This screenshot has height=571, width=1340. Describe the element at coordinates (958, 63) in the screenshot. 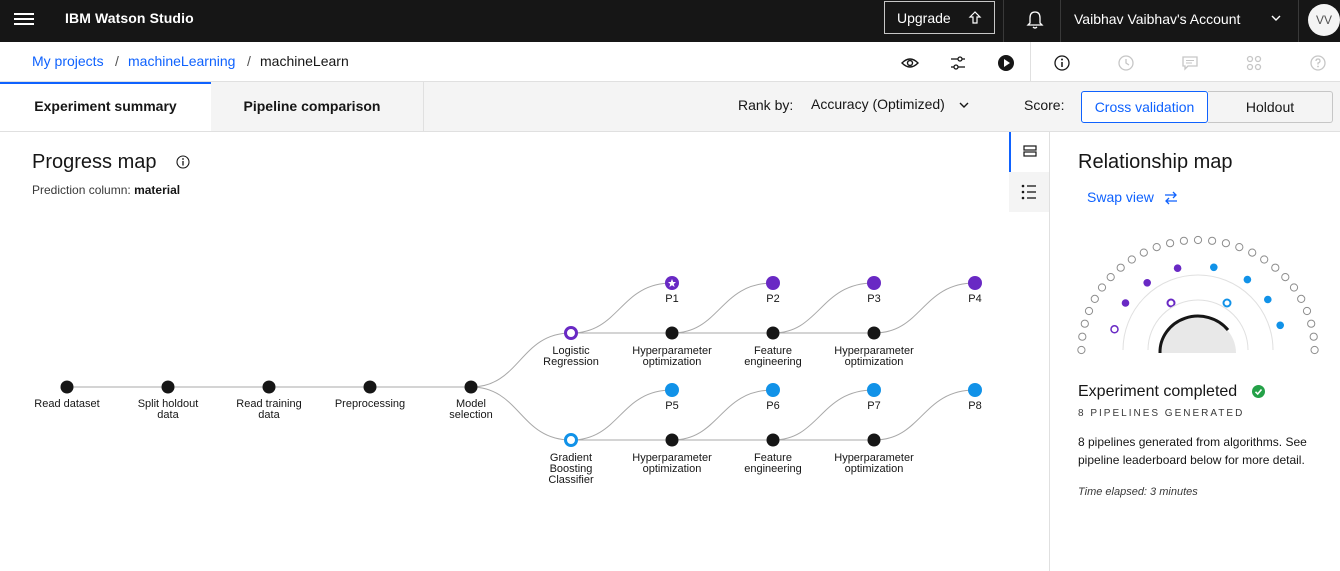

I see `settings-sliders-icon` at that location.